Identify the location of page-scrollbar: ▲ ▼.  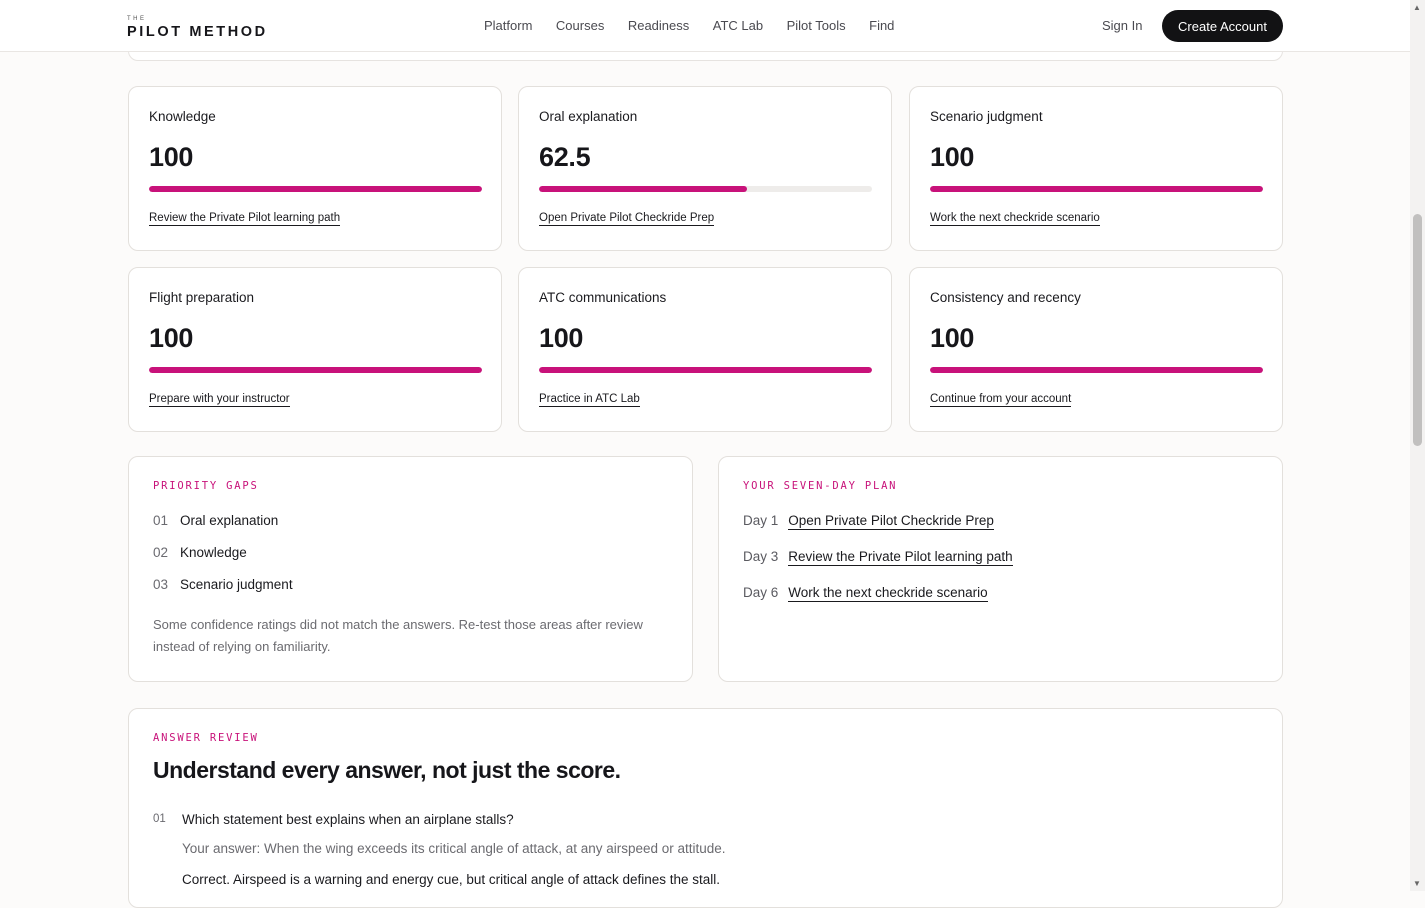
(1417, 445).